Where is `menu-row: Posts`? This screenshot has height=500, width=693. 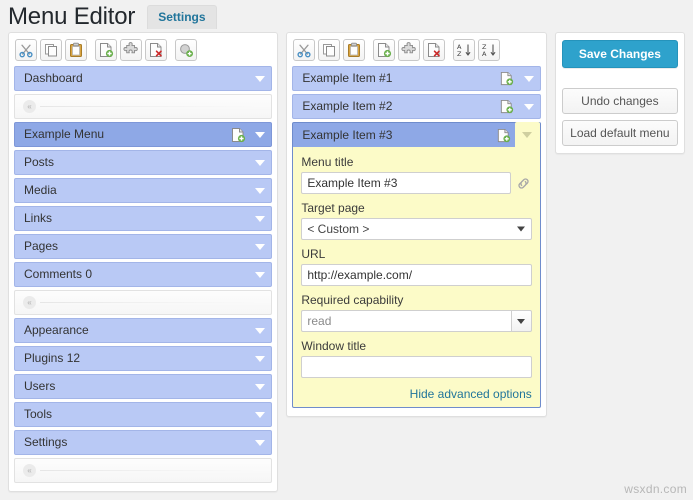 menu-row: Posts is located at coordinates (143, 162).